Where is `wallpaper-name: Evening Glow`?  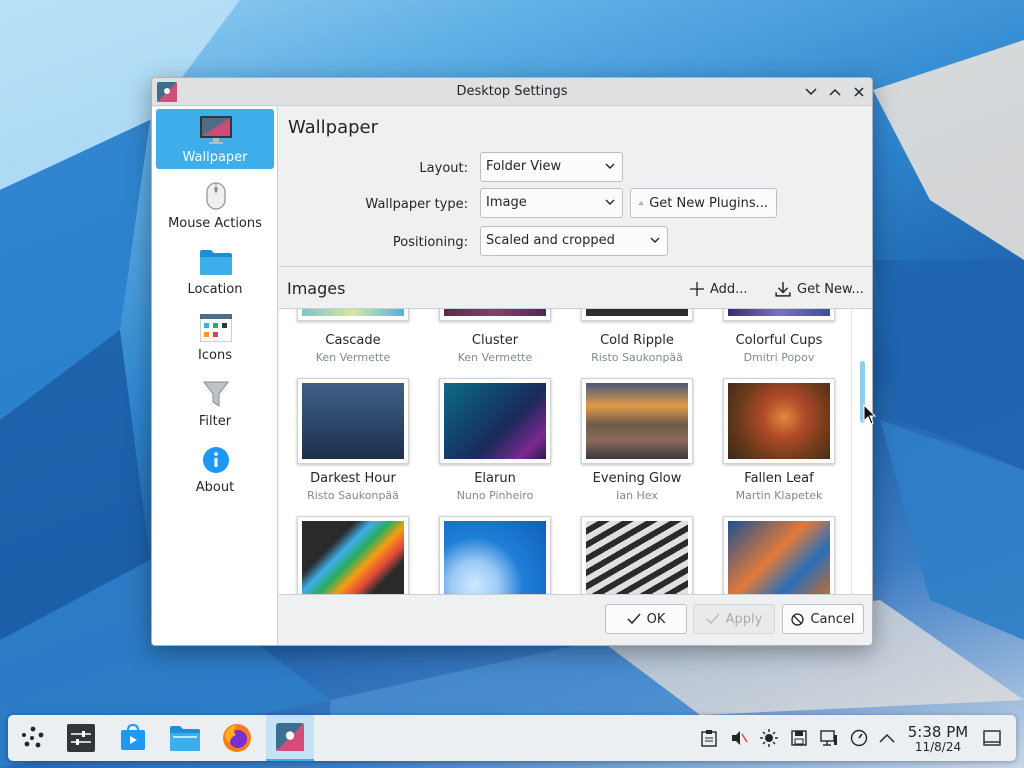
wallpaper-name: Evening Glow is located at coordinates (637, 478).